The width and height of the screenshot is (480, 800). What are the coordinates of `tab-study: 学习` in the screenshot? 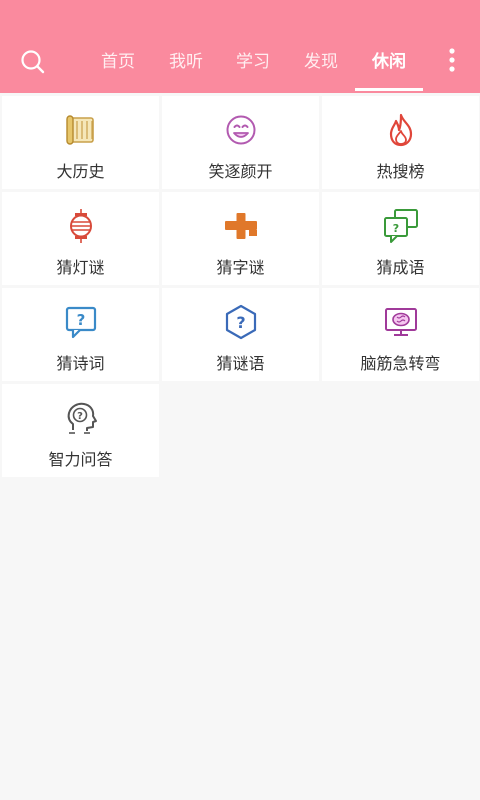 It's located at (253, 62).